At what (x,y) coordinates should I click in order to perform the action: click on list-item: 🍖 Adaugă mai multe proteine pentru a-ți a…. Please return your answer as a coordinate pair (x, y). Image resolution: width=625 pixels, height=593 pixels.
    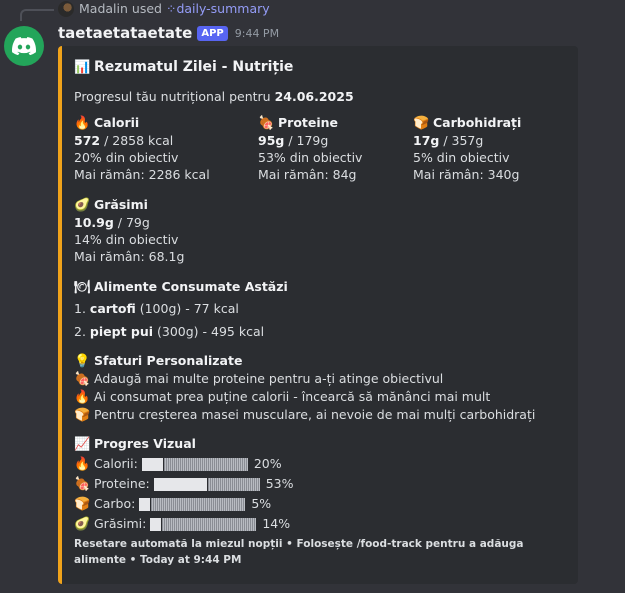
    Looking at the image, I should click on (259, 379).